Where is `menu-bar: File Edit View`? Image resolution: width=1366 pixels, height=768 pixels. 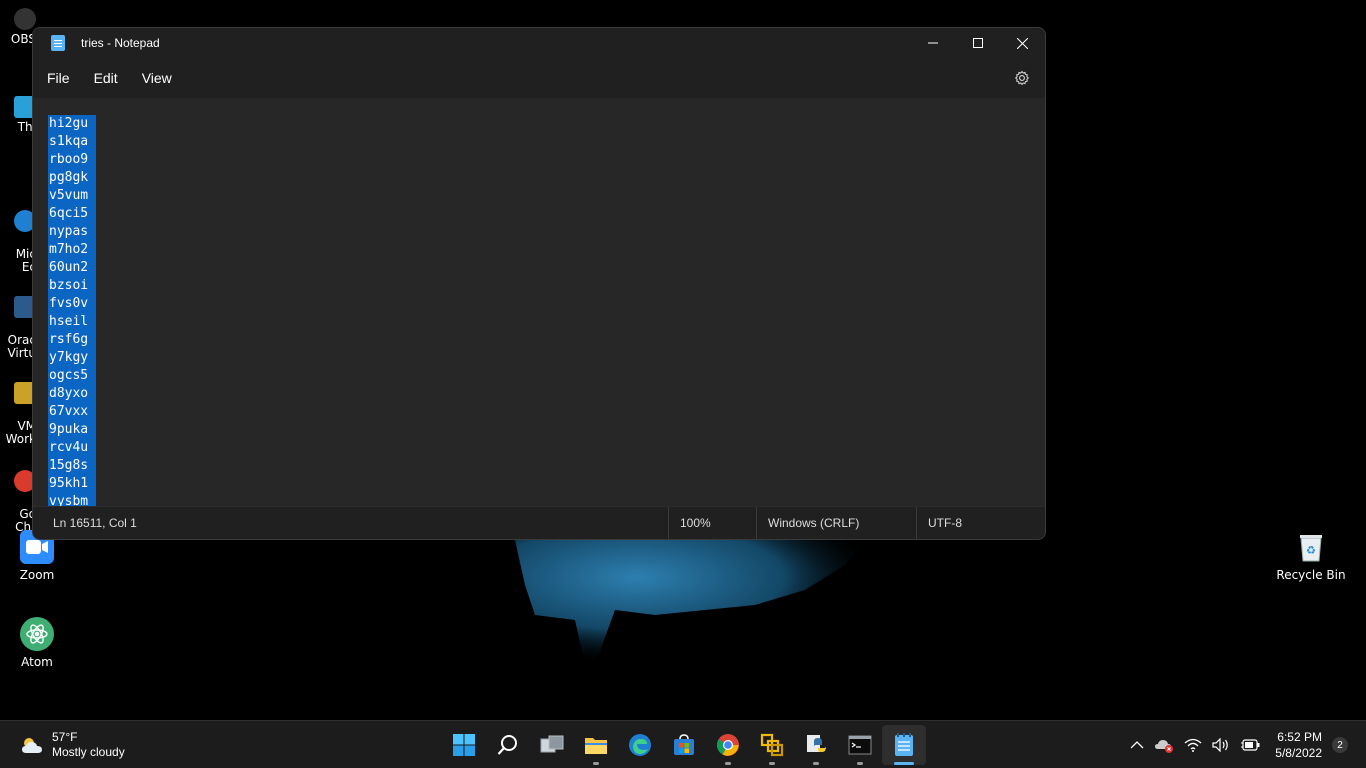
menu-bar: File Edit View is located at coordinates (539, 78).